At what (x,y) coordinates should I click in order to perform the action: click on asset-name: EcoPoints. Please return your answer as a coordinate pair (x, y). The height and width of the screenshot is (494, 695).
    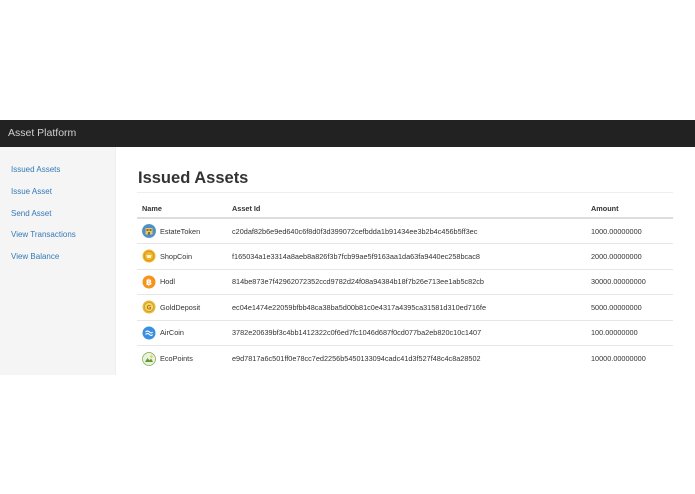
    Looking at the image, I should click on (176, 358).